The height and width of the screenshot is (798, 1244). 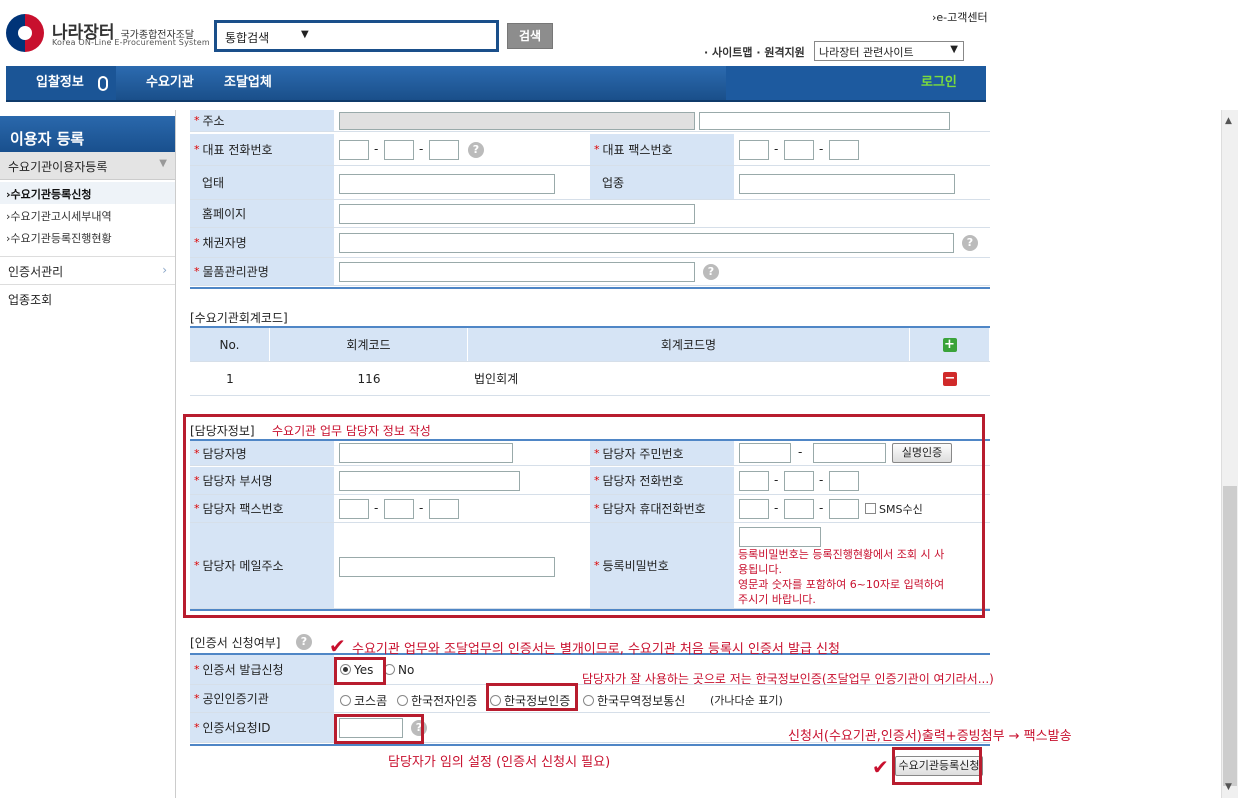 I want to click on annotation-kica-box, so click(x=532, y=697).